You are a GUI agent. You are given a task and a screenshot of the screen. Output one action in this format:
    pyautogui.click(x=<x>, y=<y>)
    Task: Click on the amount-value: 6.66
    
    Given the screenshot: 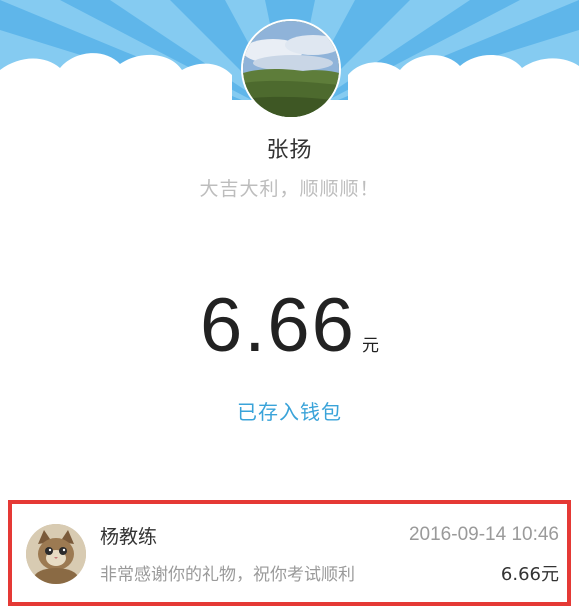 What is the action you would take?
    pyautogui.click(x=278, y=325)
    